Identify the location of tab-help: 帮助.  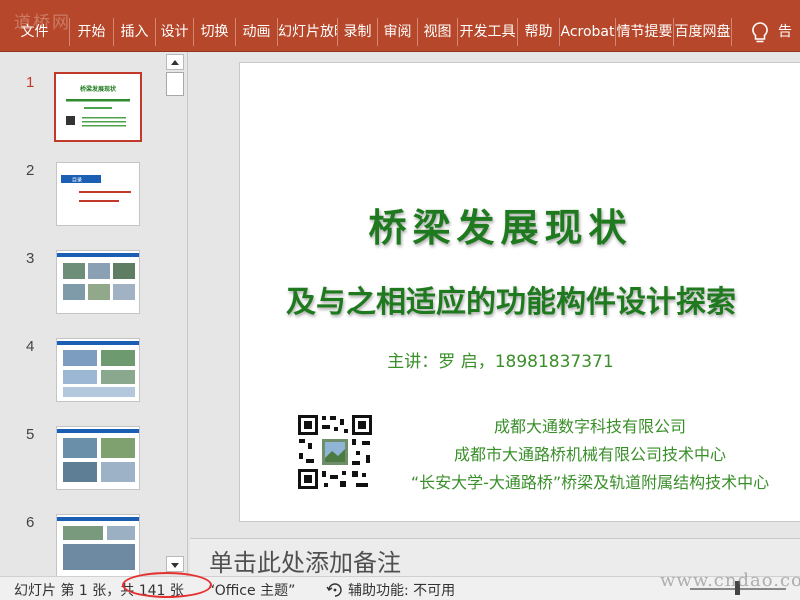
(539, 32).